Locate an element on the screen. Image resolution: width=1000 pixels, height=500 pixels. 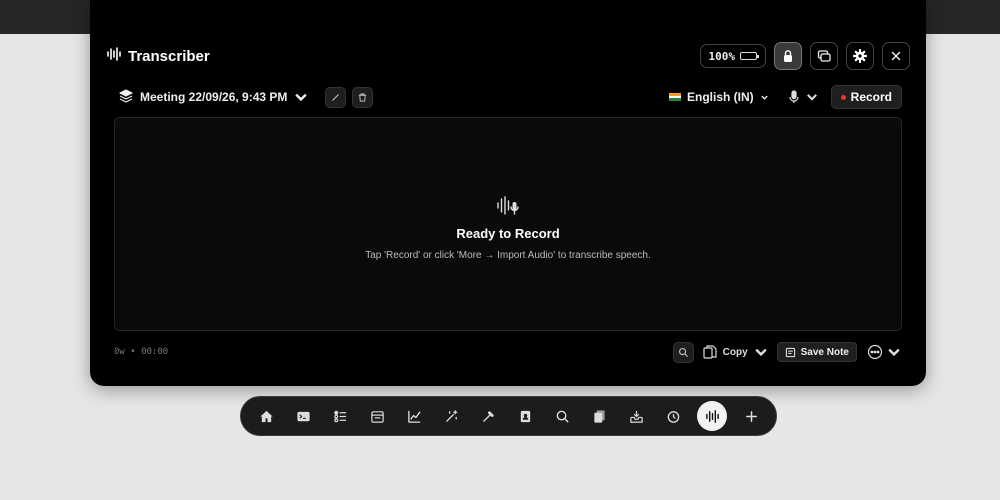
app-title-text: Transcriber is located at coordinates (169, 56).